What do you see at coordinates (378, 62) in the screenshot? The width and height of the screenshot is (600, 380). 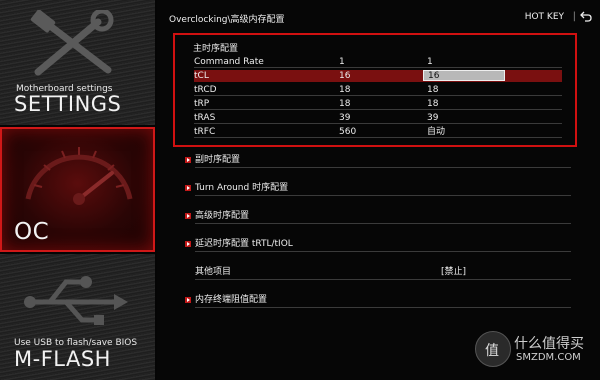 I see `timing-row-command-rate: Command Rate 1 1` at bounding box center [378, 62].